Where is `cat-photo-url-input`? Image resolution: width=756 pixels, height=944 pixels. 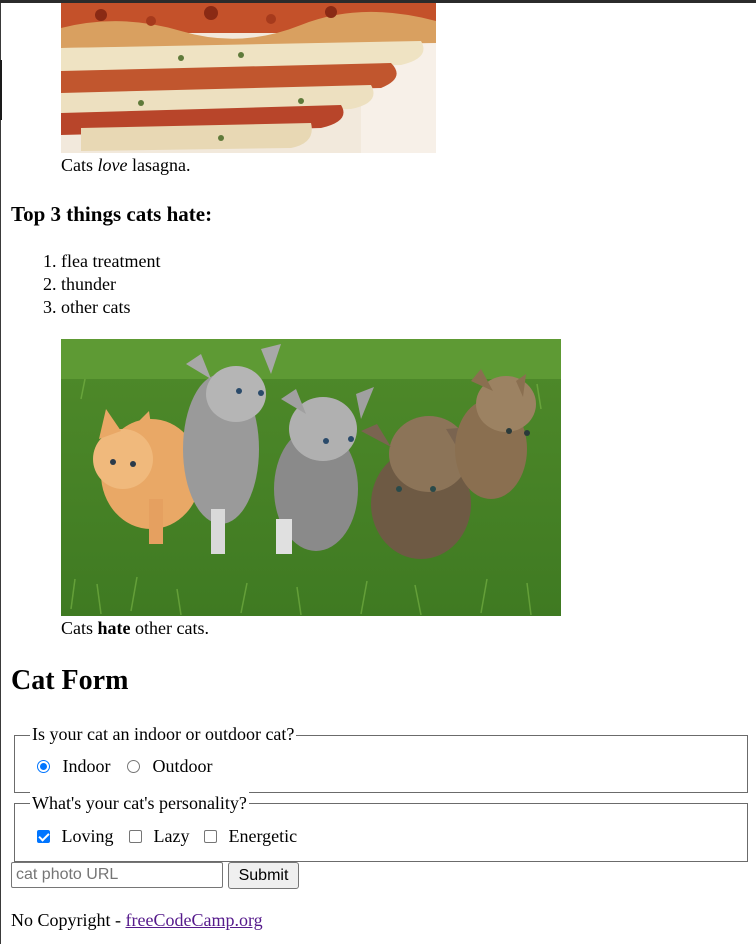
cat-photo-url-input is located at coordinates (117, 875).